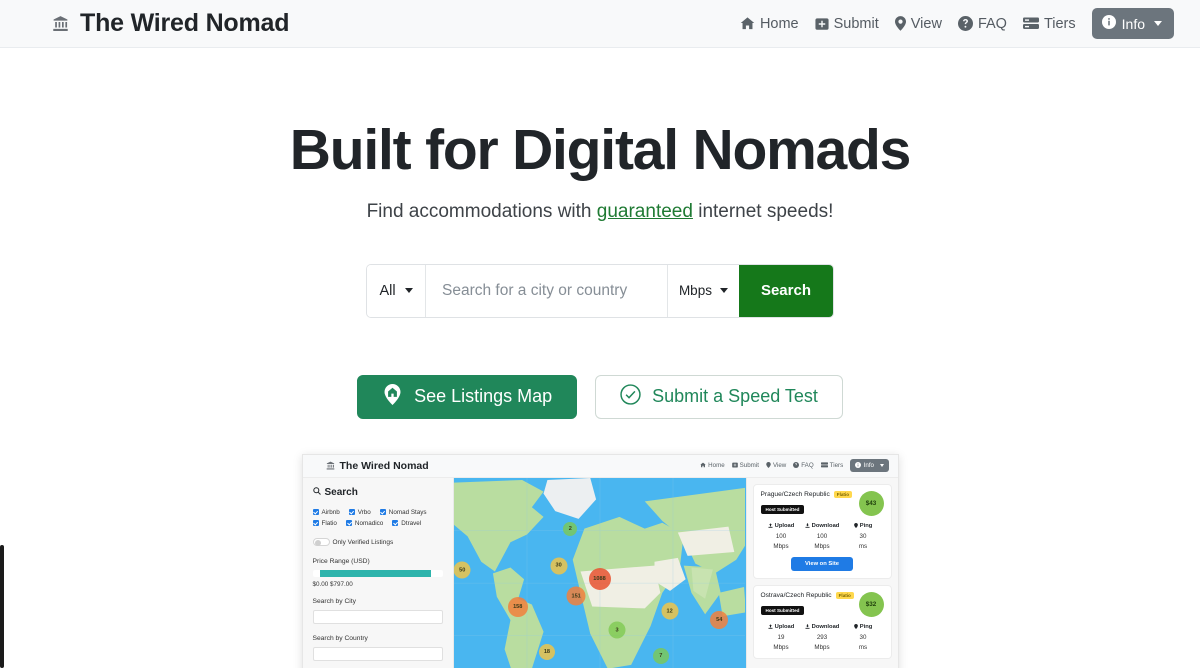 This screenshot has height=668, width=1200. What do you see at coordinates (467, 396) in the screenshot?
I see `see-listings-map-button: See Listings Map` at bounding box center [467, 396].